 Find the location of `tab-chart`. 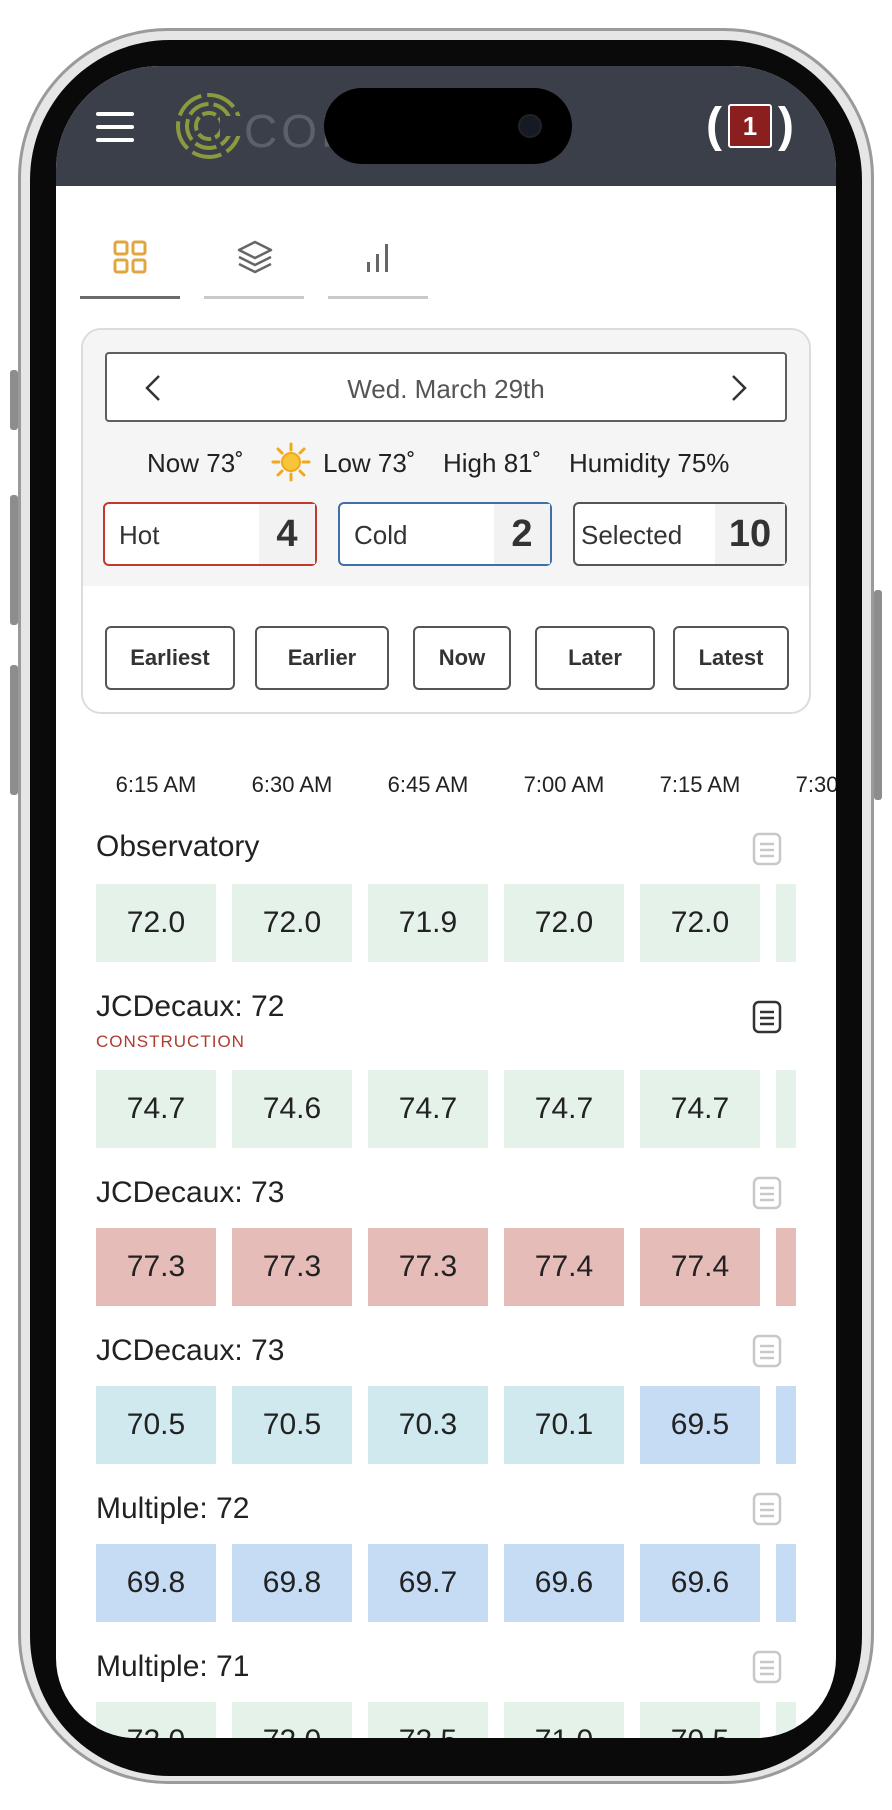

tab-chart is located at coordinates (378, 257).